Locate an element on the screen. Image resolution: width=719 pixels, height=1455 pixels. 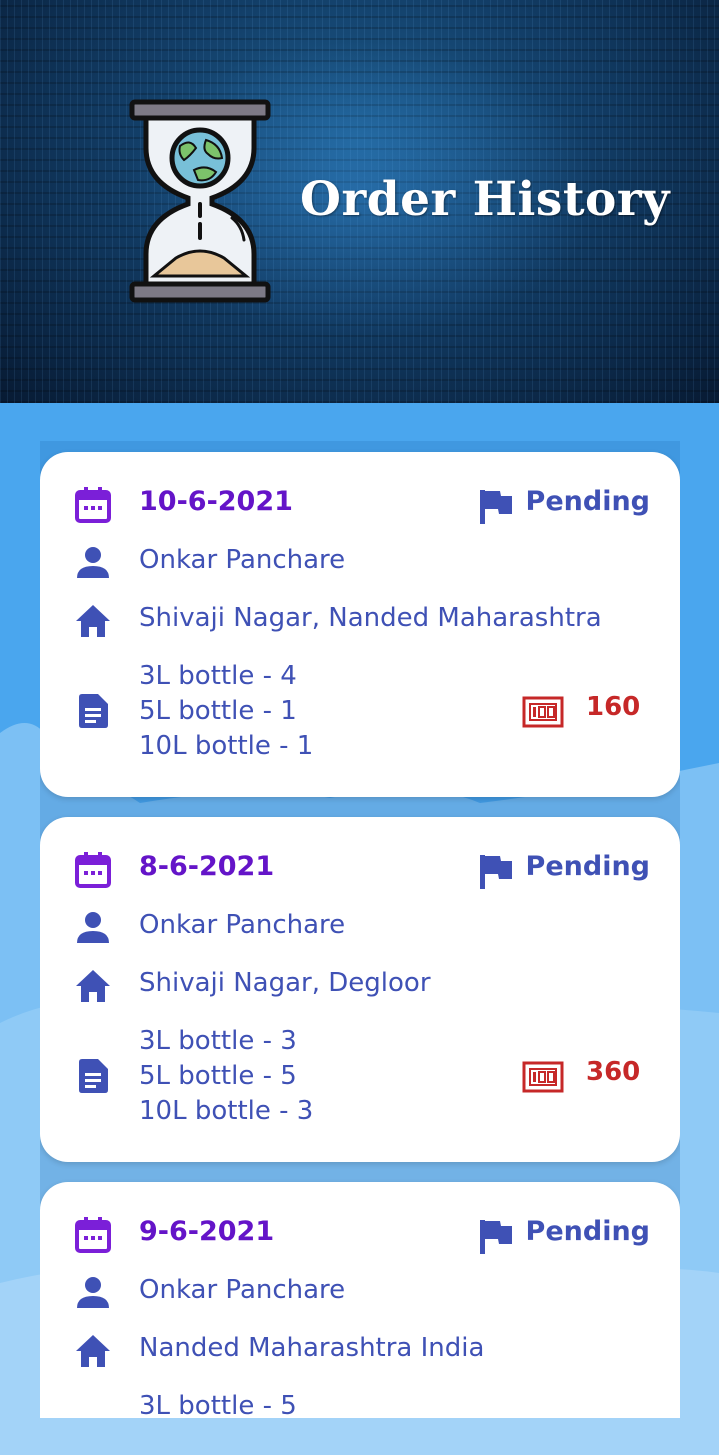
order-item: 3L bottle - 4 is located at coordinates (218, 676).